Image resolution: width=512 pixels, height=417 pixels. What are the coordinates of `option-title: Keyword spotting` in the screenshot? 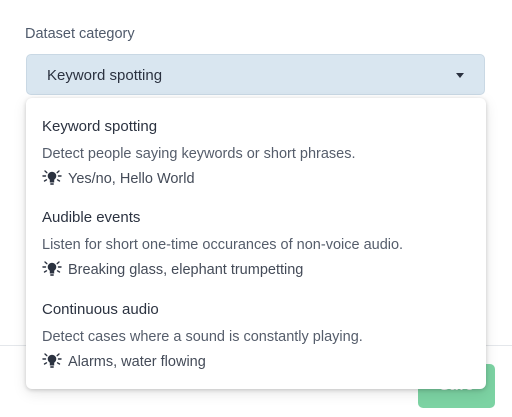 It's located at (100, 126).